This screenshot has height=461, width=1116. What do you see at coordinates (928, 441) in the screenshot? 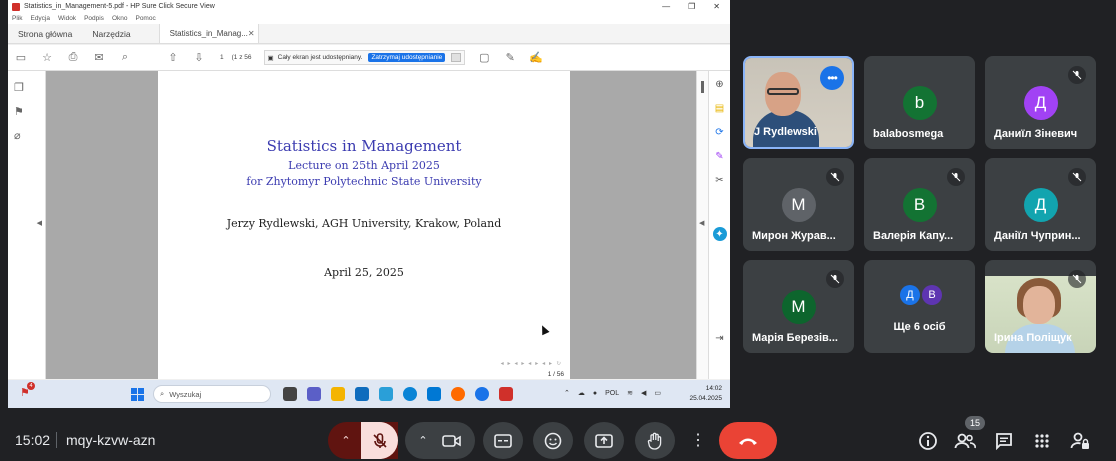
I see `meeting-info-button` at bounding box center [928, 441].